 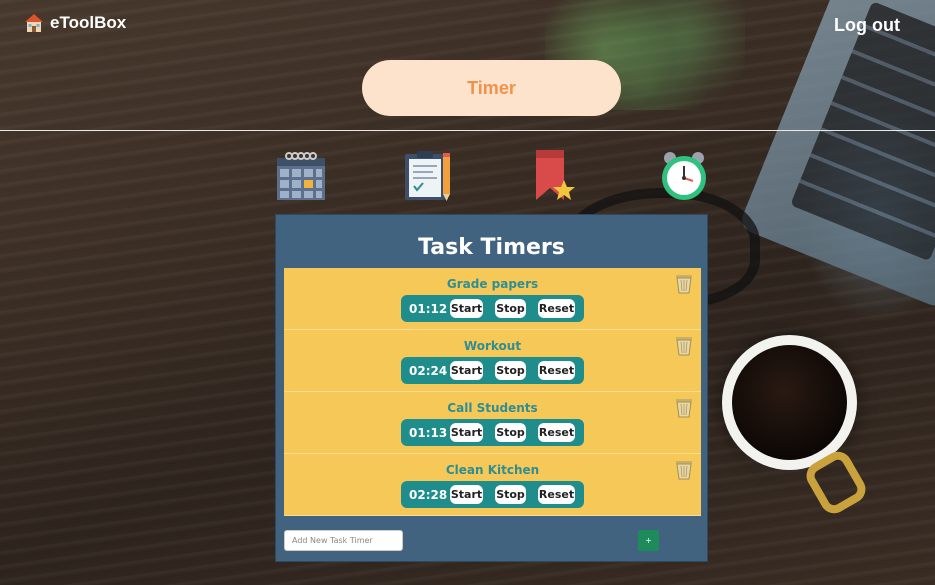 I want to click on brand-logo: eToolBox, so click(x=75, y=23).